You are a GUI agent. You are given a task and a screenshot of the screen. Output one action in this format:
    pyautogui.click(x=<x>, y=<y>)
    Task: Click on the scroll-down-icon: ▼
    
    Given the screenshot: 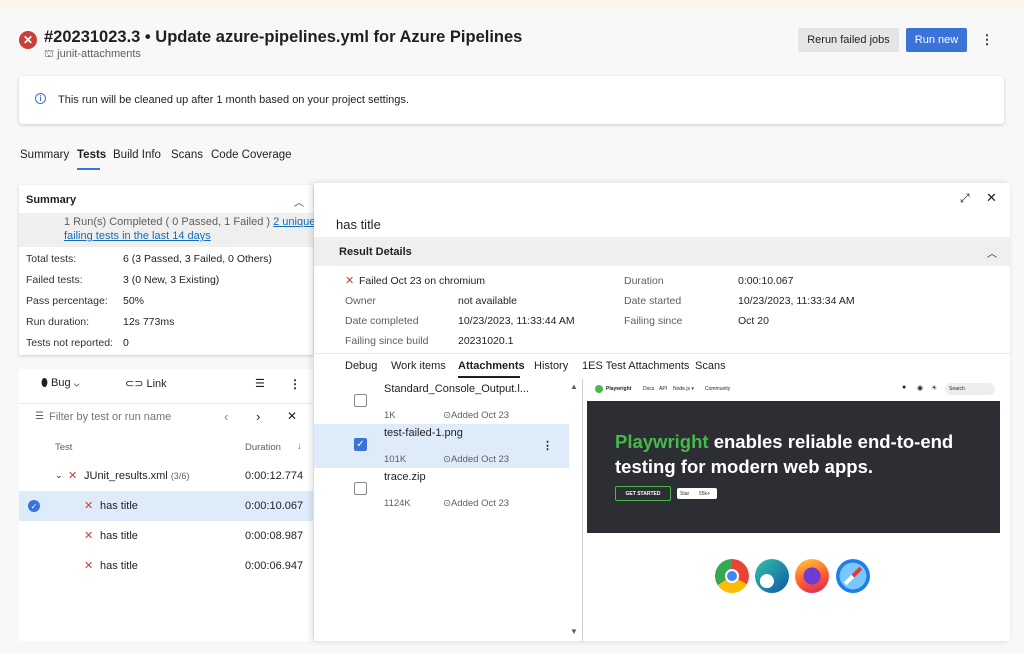 What is the action you would take?
    pyautogui.click(x=574, y=631)
    